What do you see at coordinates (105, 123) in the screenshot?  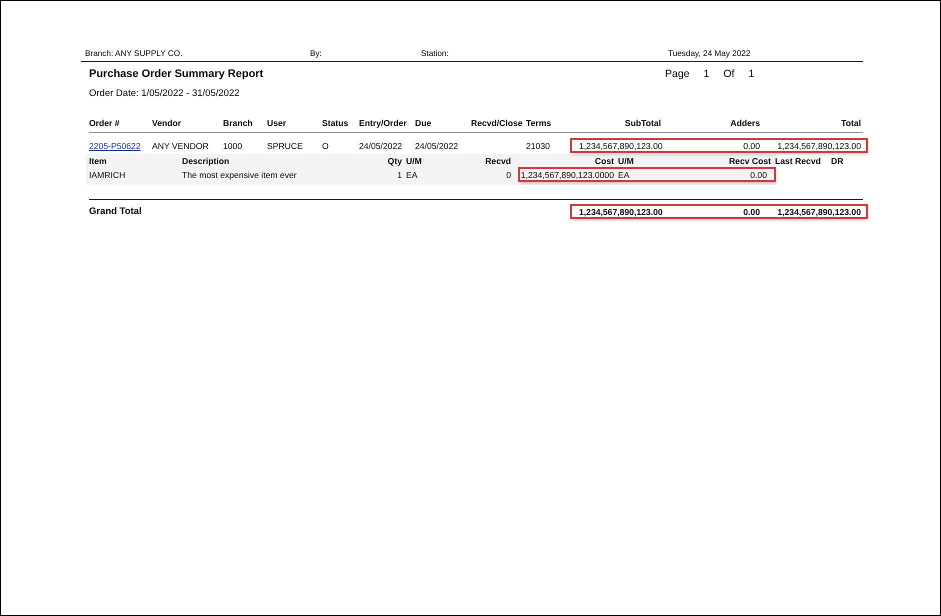 I see `column-header: Order #` at bounding box center [105, 123].